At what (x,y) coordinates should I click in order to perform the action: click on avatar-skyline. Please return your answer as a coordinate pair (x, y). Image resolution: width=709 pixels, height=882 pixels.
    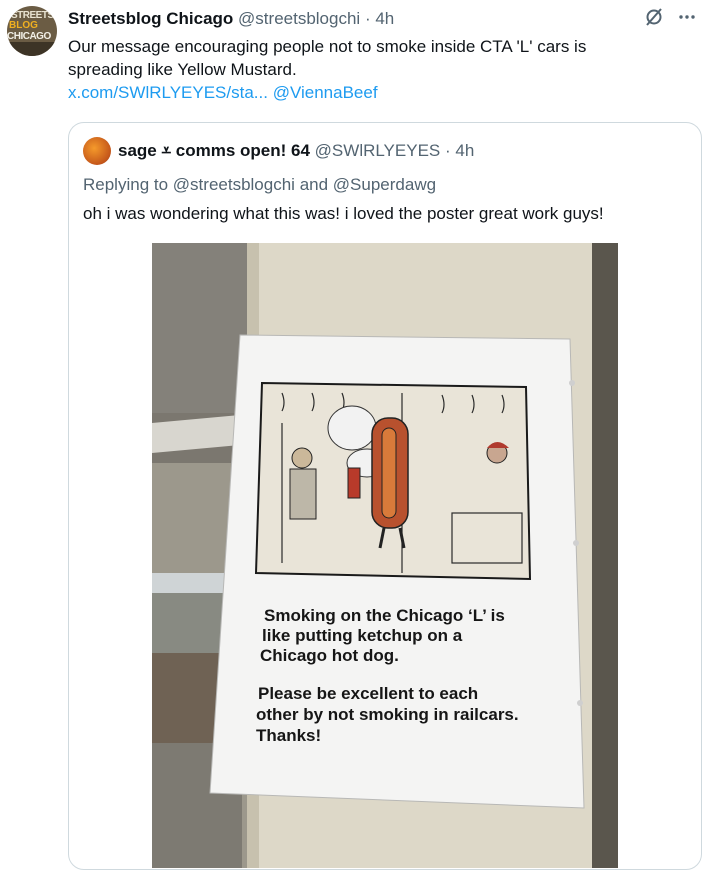
    Looking at the image, I should click on (32, 49).